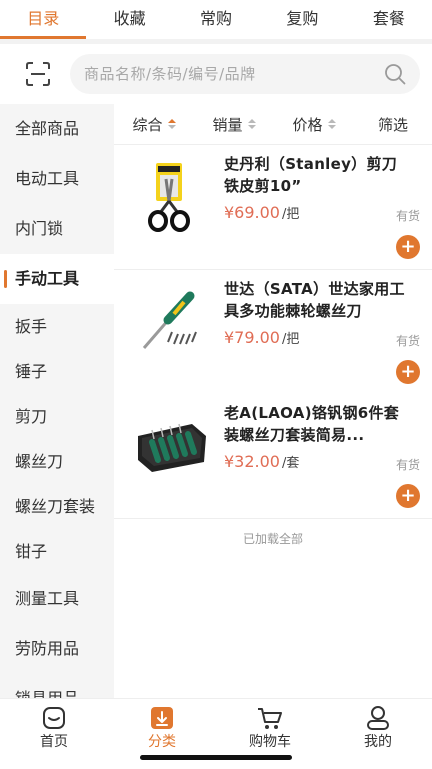  Describe the element at coordinates (270, 718) in the screenshot. I see `cart-icon` at that location.